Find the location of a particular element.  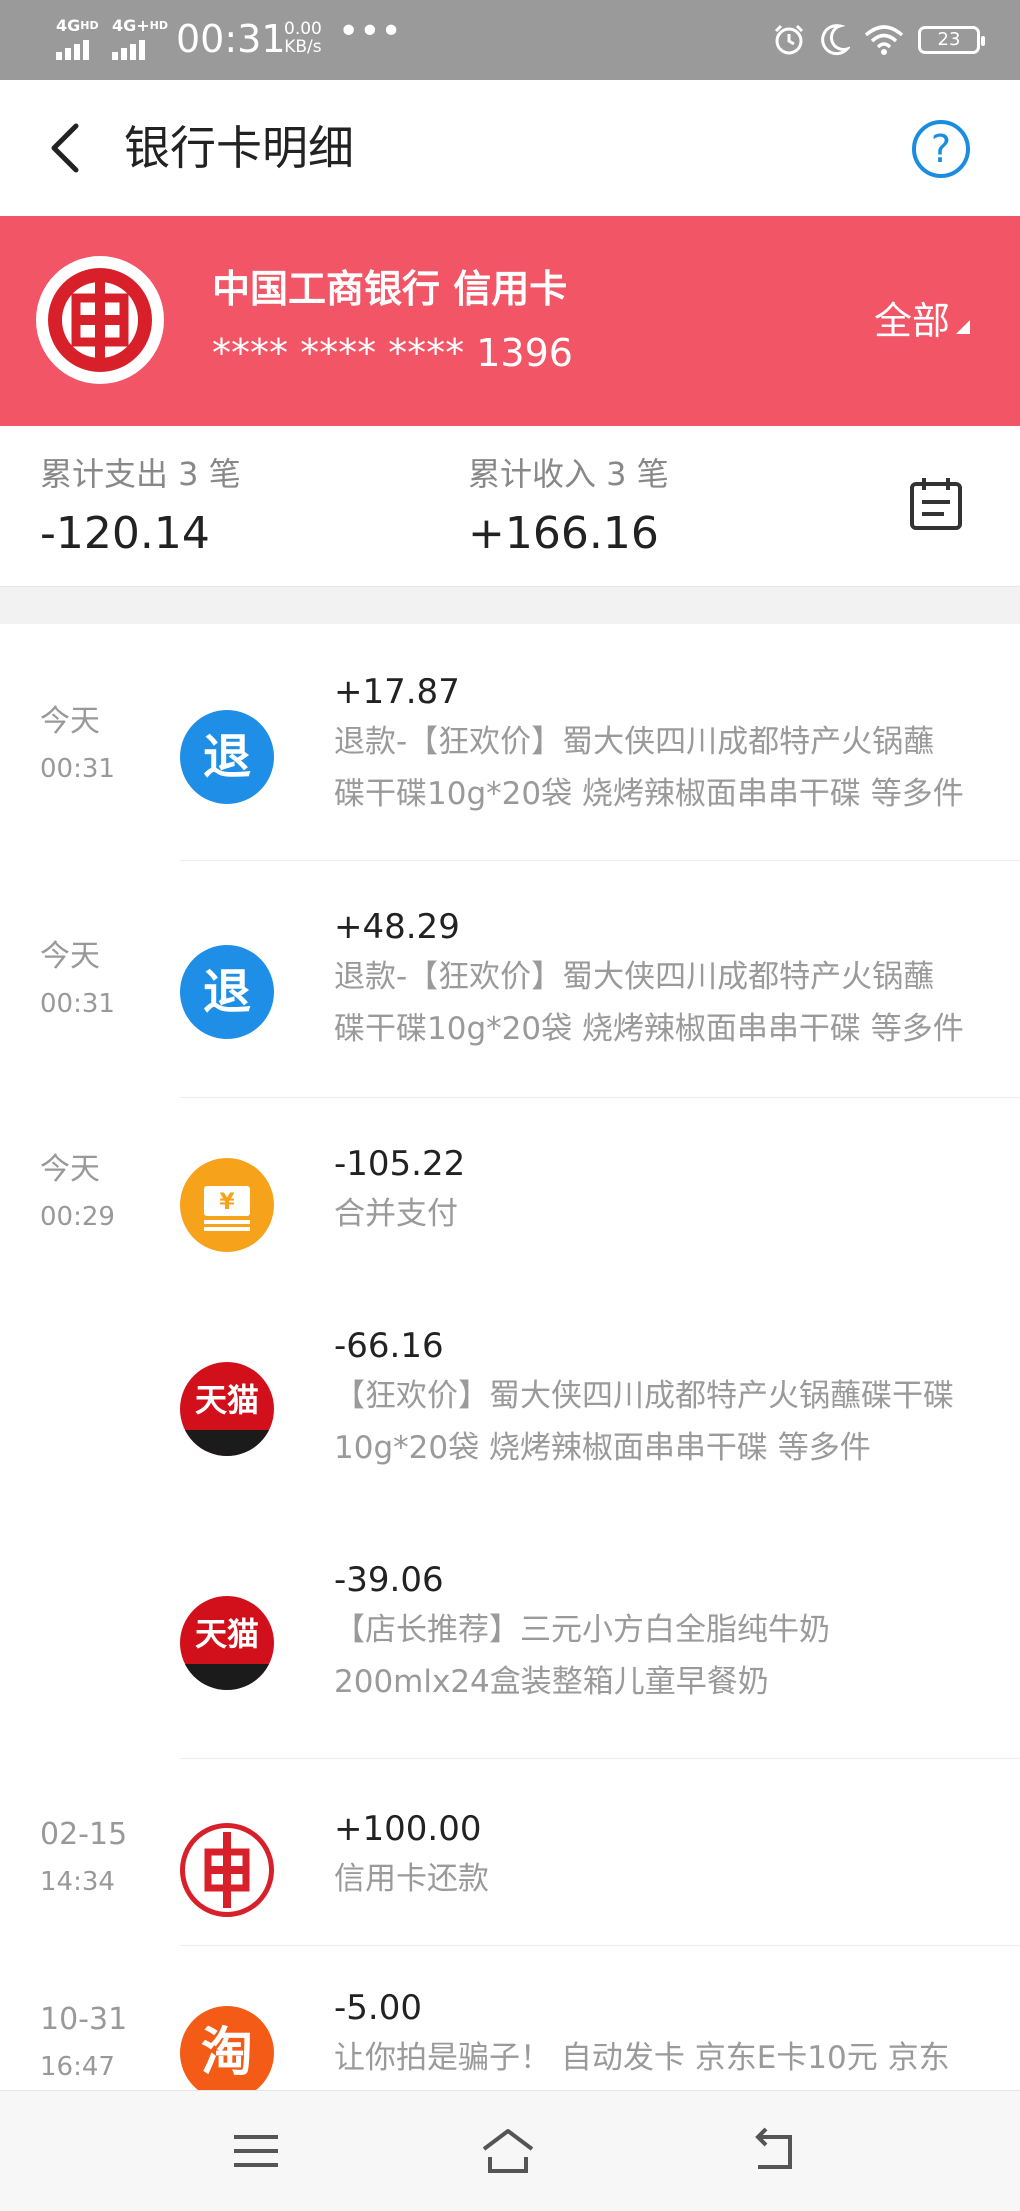

description-line: 让你拍是骗子！ 自动发卡 京东E卡10元 京东 is located at coordinates (642, 2058).